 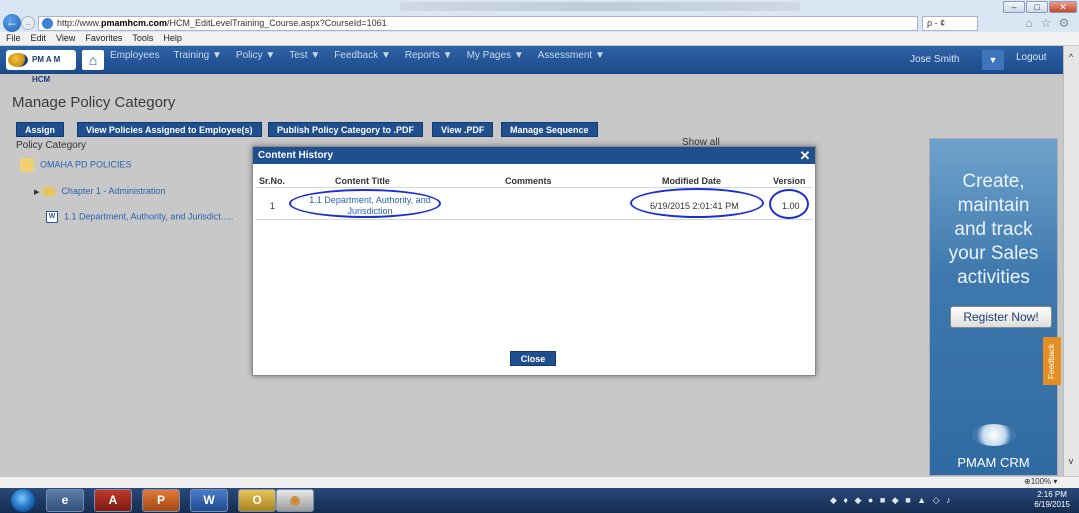 What do you see at coordinates (346, 129) in the screenshot?
I see `publish-pdf-button: Publish Policy Category to .PDF` at bounding box center [346, 129].